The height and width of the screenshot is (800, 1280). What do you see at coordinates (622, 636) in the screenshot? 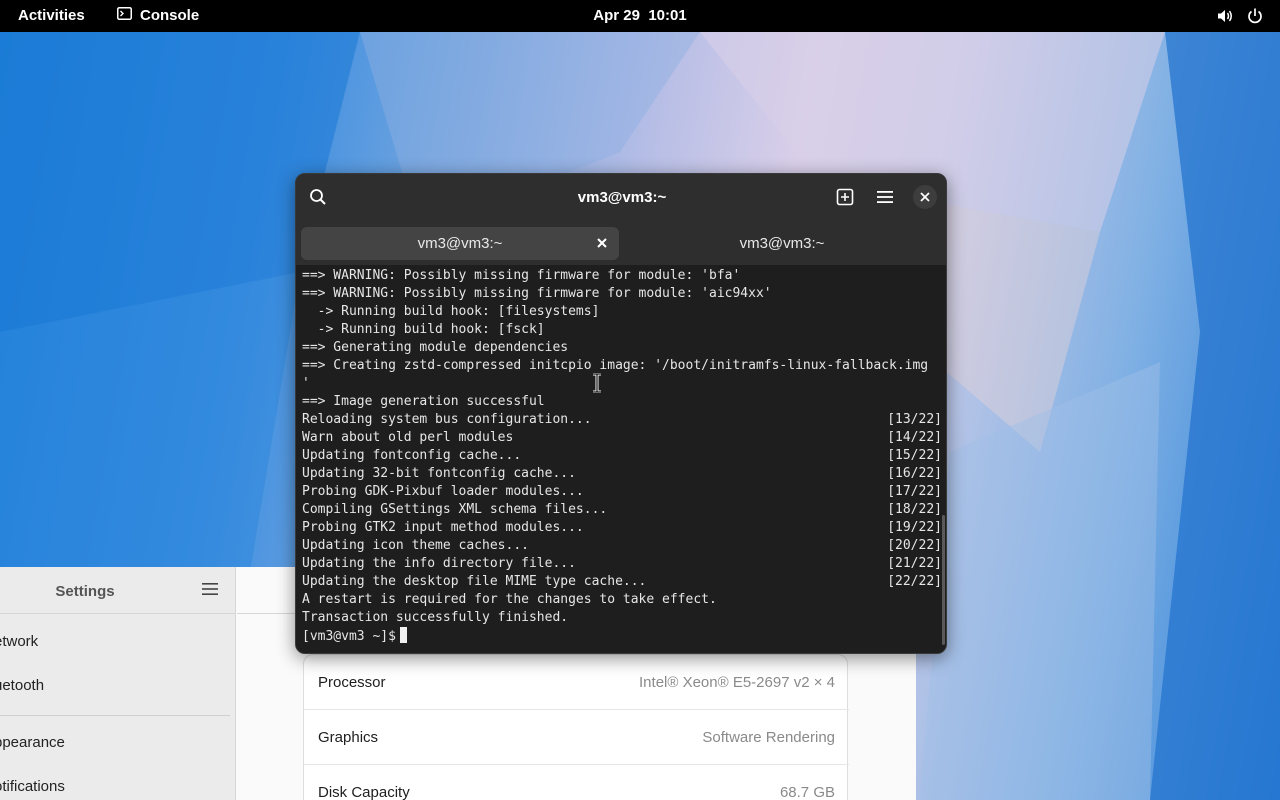
I see `prompt-line: [vm3@vm3 ~]$` at bounding box center [622, 636].